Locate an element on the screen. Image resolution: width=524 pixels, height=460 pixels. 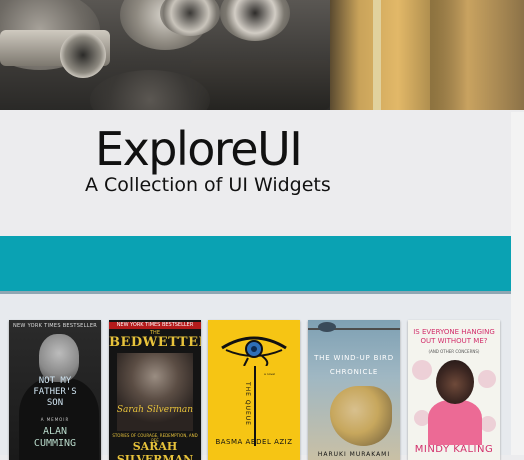
cover-figure is located at coordinates (455, 422).